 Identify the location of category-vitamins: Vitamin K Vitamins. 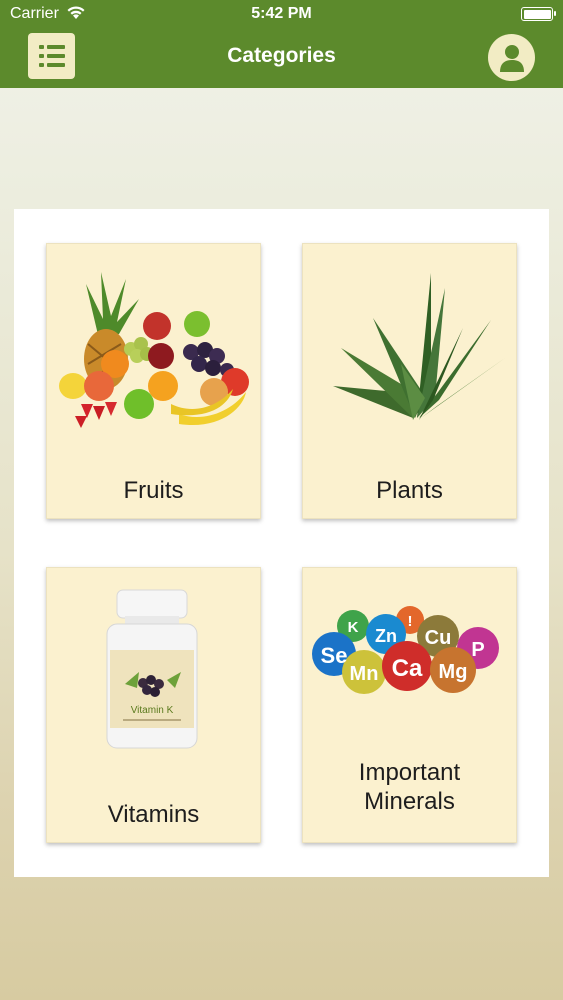
(153, 705).